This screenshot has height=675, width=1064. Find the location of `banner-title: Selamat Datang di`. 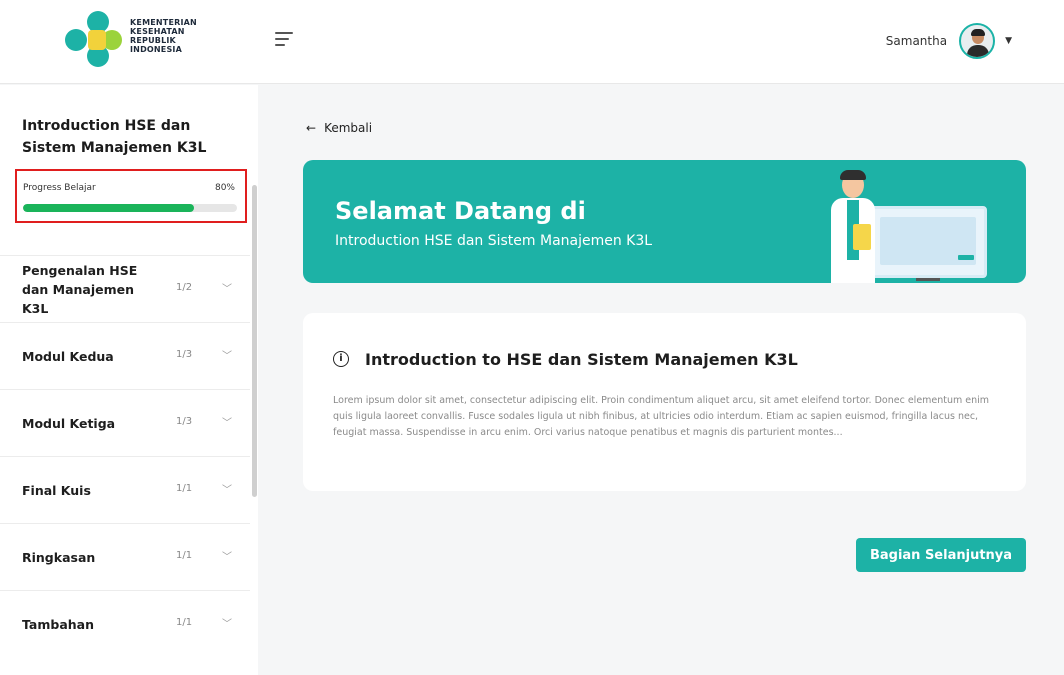

banner-title: Selamat Datang di is located at coordinates (460, 211).